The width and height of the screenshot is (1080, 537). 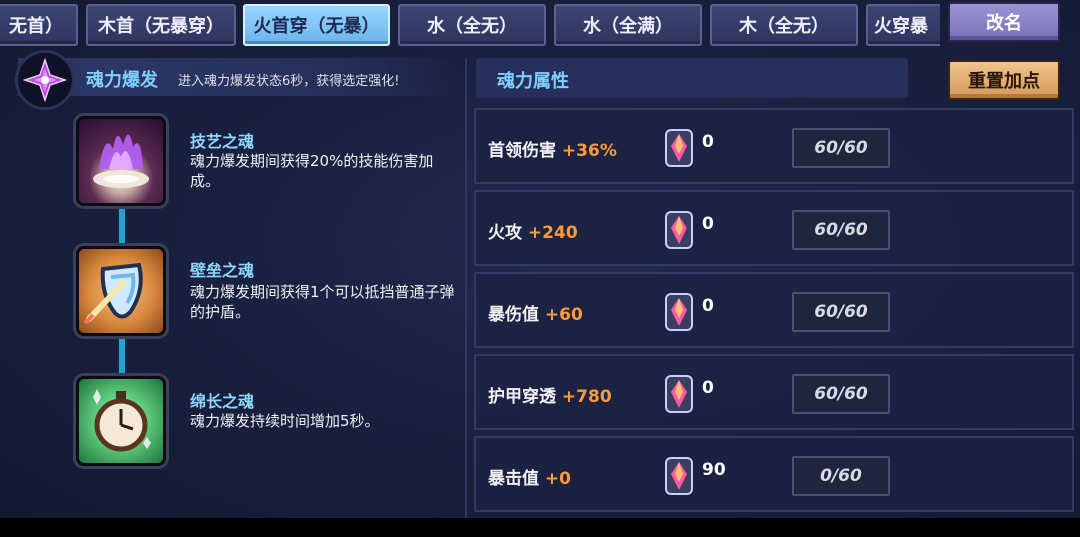 I want to click on skill-name: 绵长之魂, so click(x=222, y=401).